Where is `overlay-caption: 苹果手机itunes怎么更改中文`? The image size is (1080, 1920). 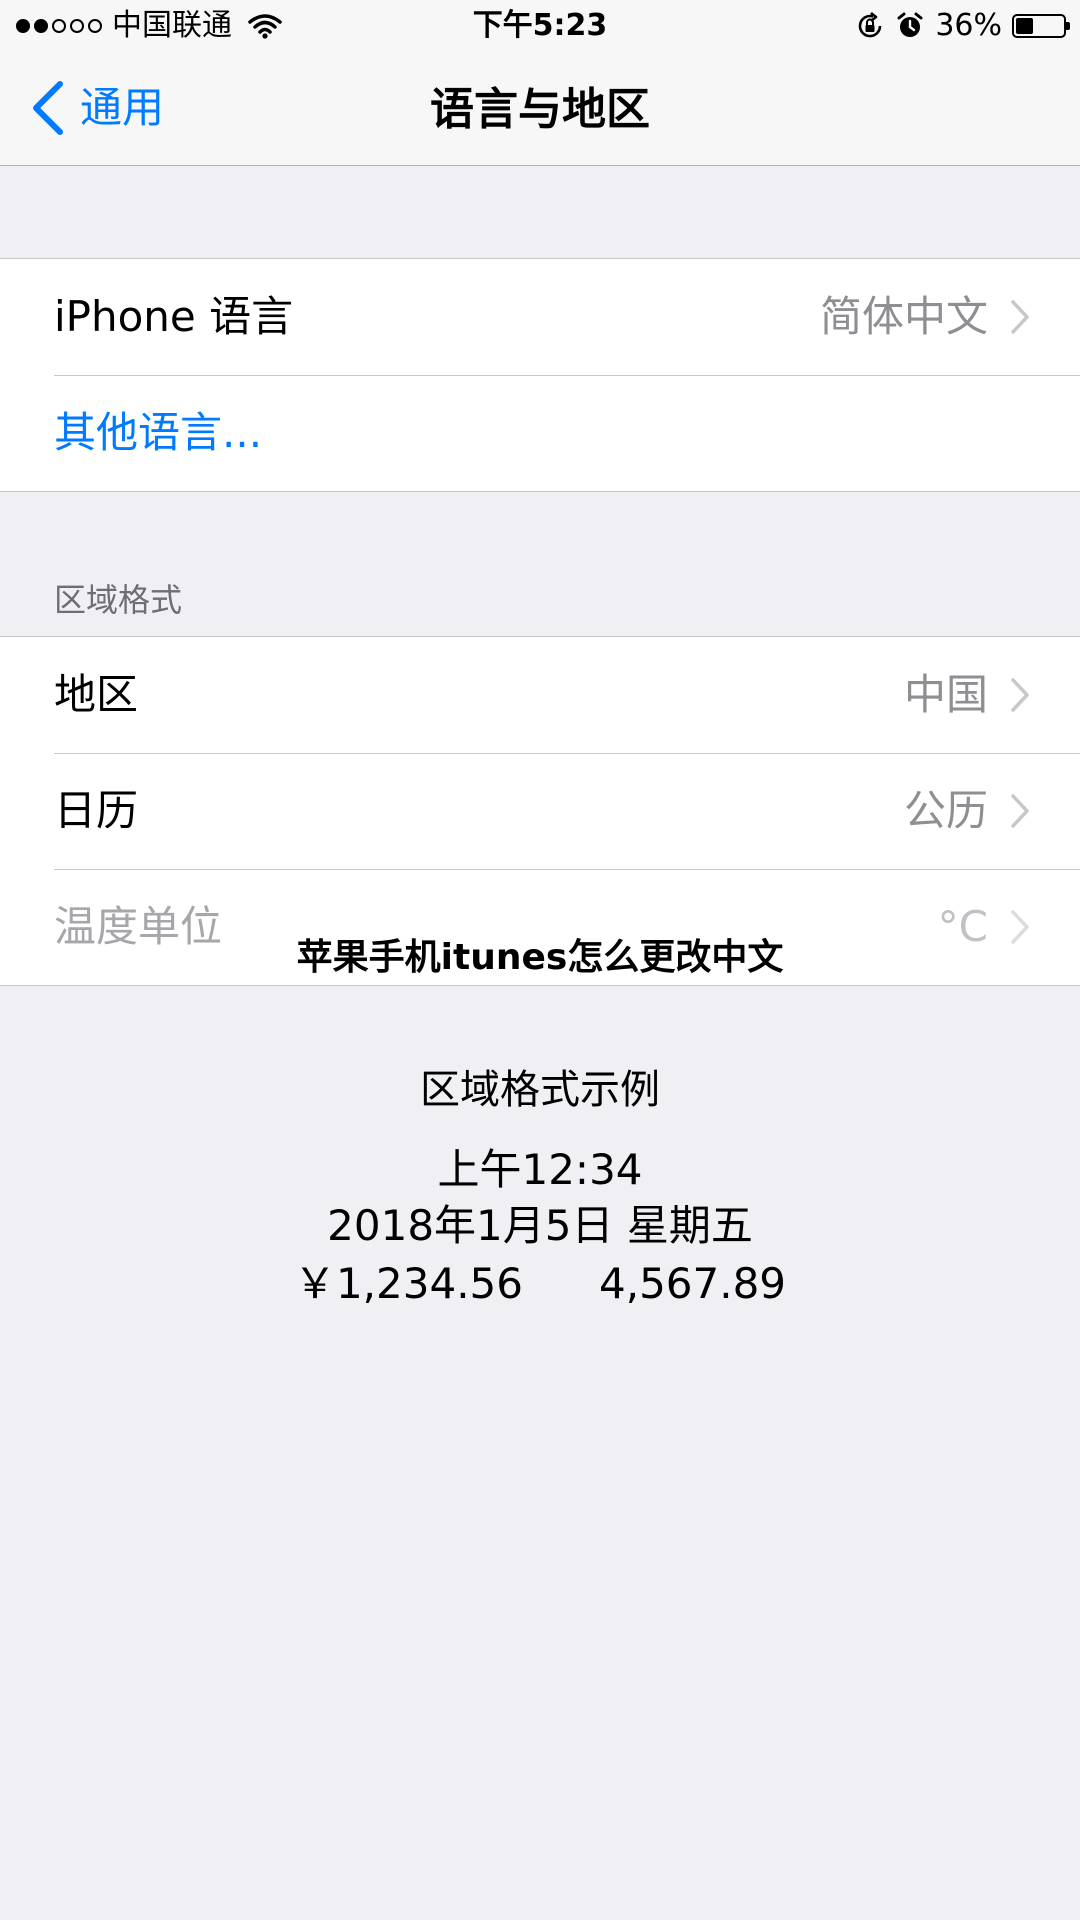 overlay-caption: 苹果手机itunes怎么更改中文 is located at coordinates (540, 957).